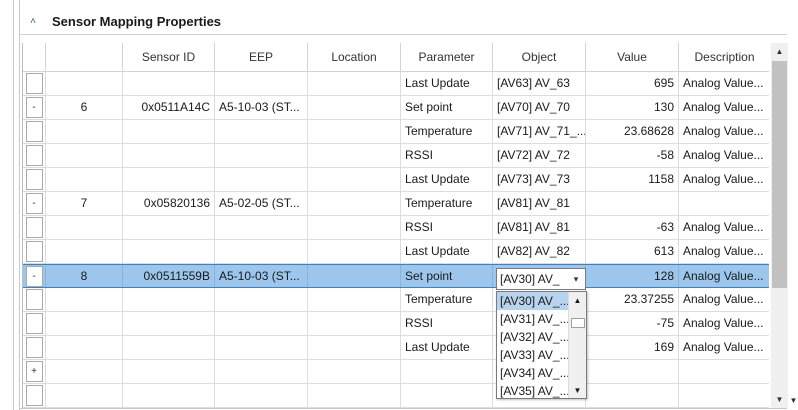  Describe the element at coordinates (632, 107) in the screenshot. I see `value-cell: 130` at that location.